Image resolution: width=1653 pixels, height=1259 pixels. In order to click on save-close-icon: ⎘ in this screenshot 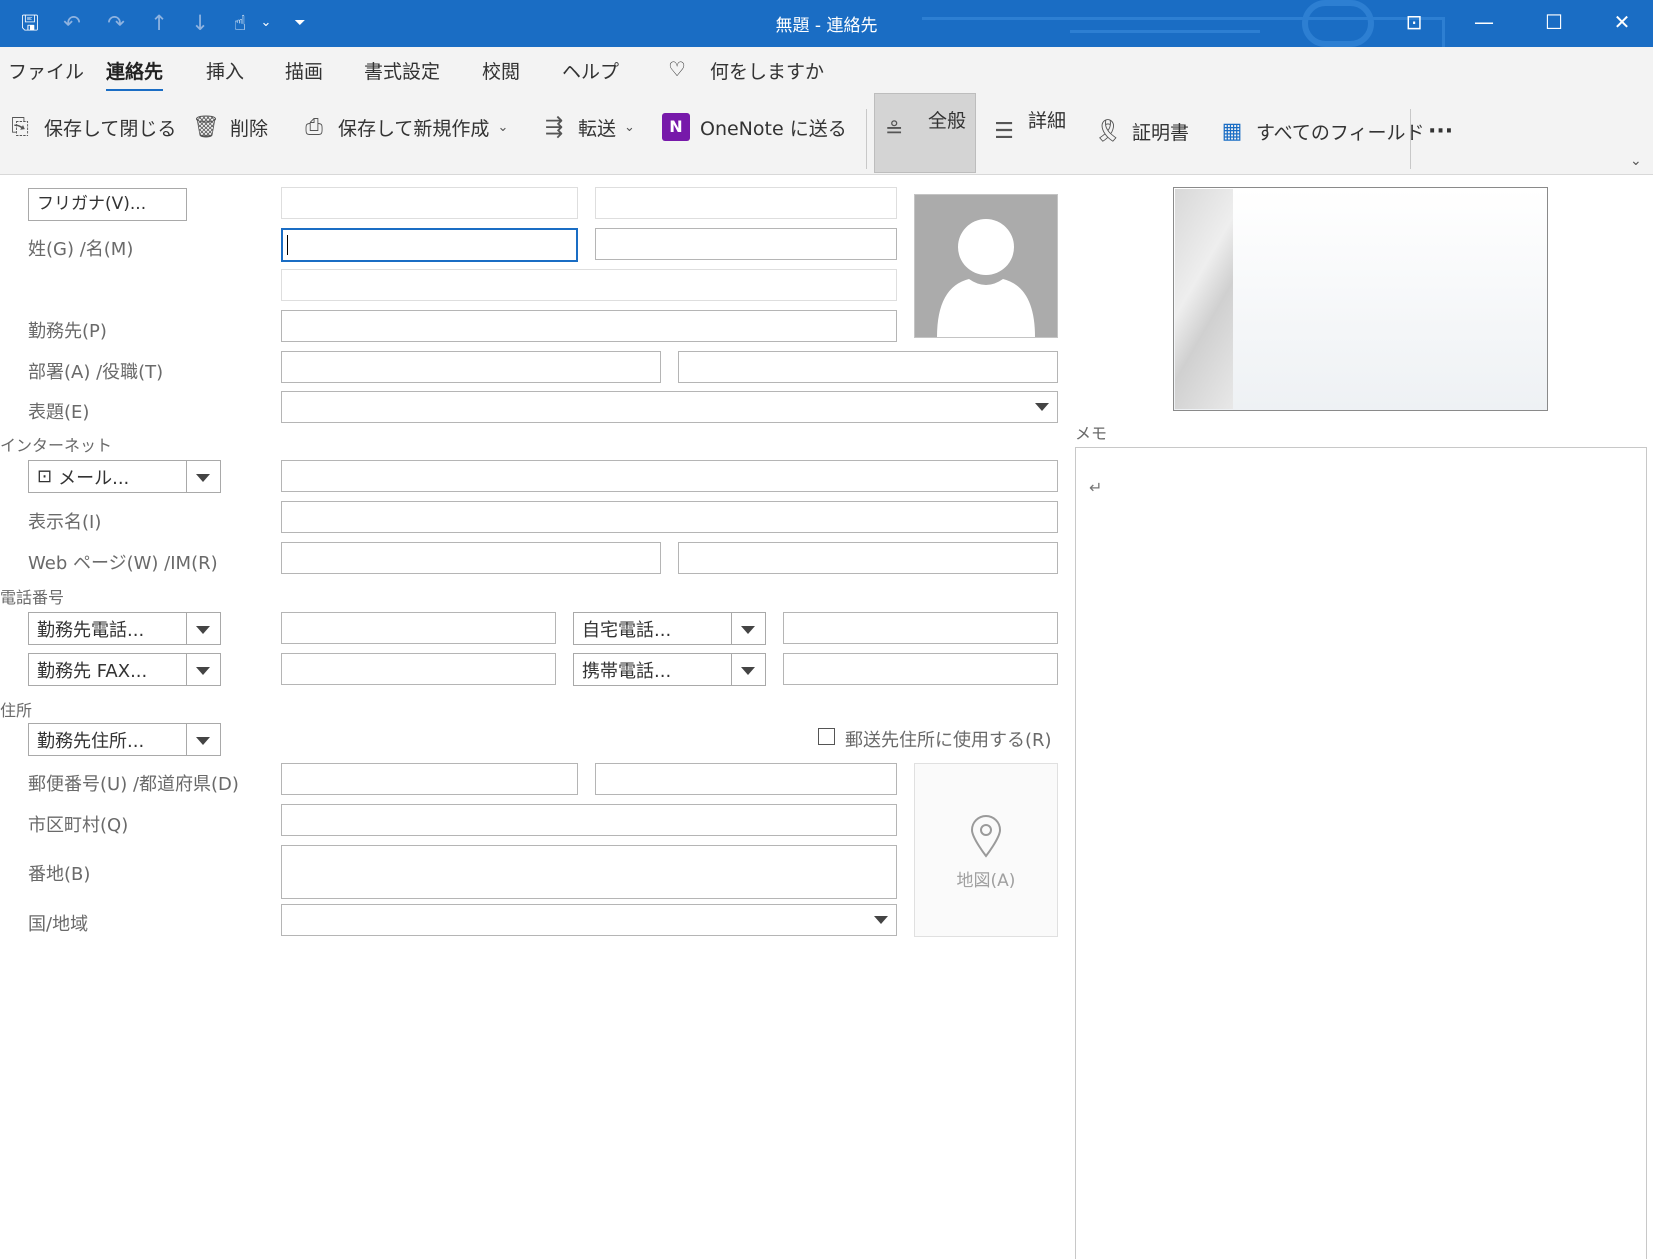, I will do `click(20, 127)`.